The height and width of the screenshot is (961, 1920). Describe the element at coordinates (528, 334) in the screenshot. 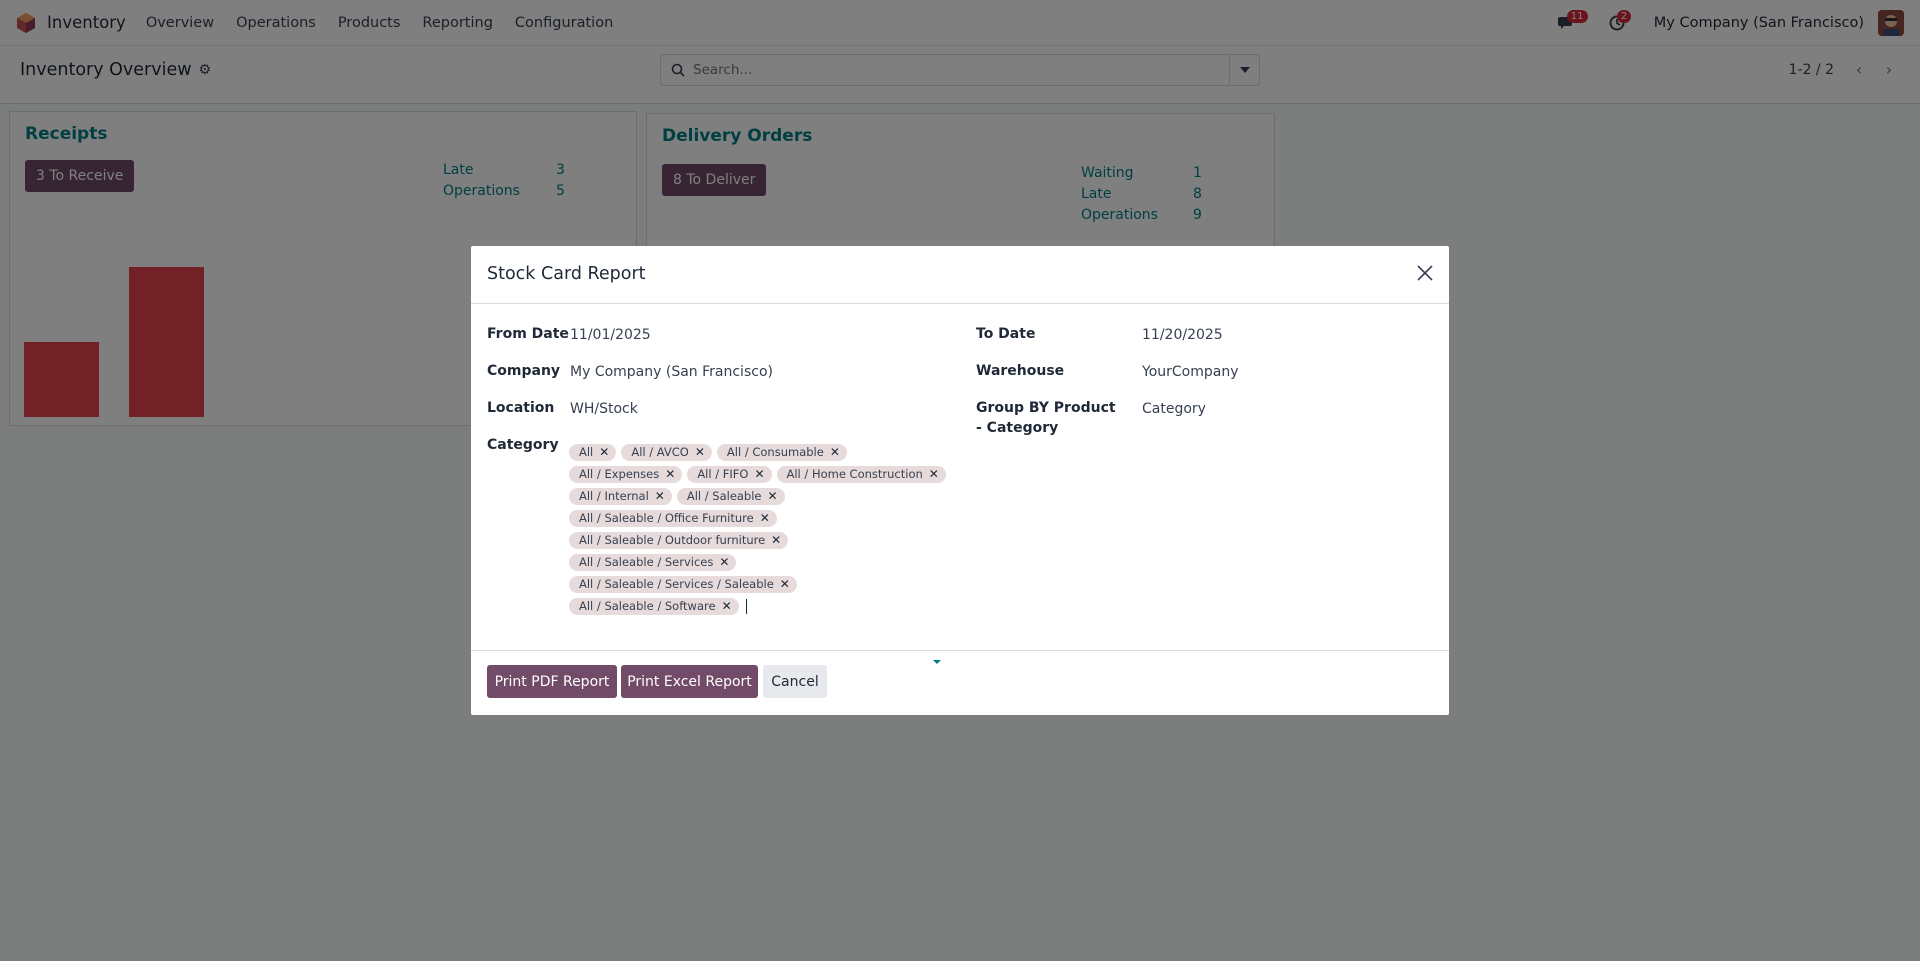

I see `from-date-label: From Date` at that location.